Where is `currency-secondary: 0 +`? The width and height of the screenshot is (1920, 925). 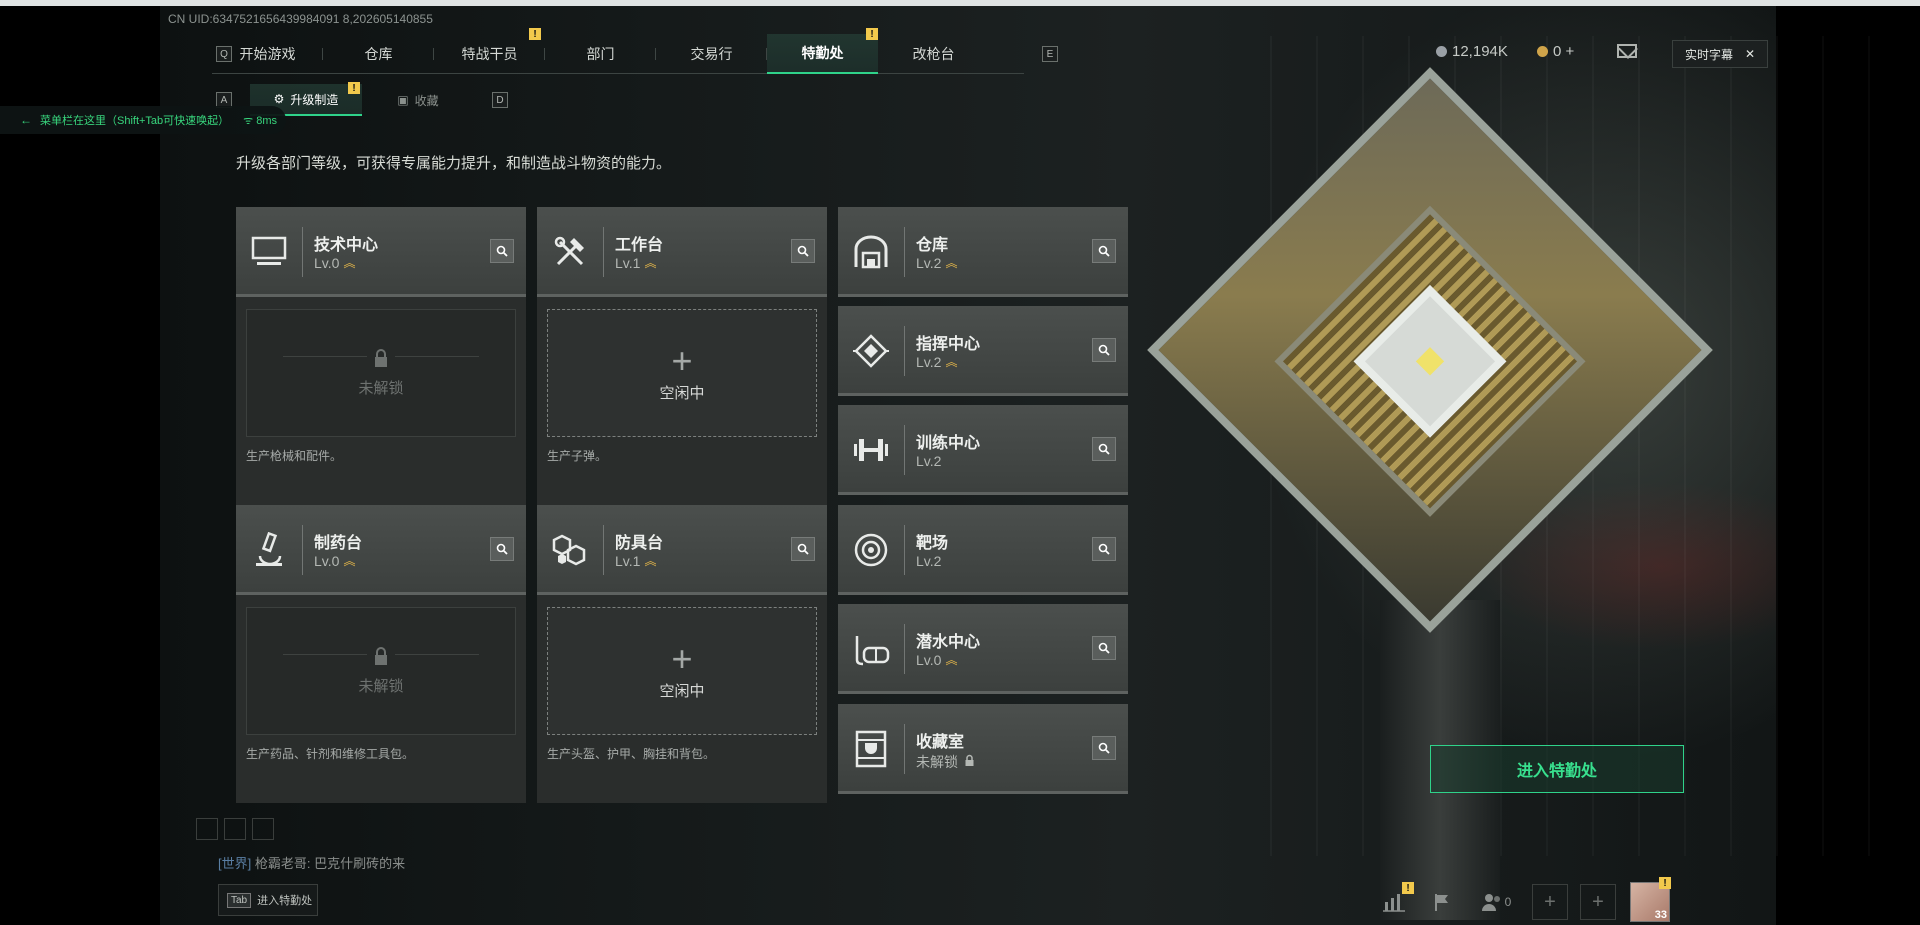 currency-secondary: 0 + is located at coordinates (1555, 51).